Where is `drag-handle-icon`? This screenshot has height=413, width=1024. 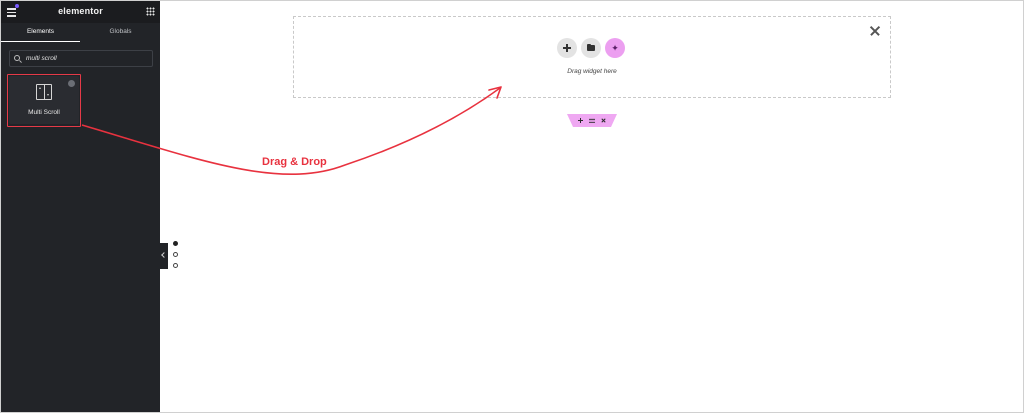
drag-handle-icon is located at coordinates (592, 120).